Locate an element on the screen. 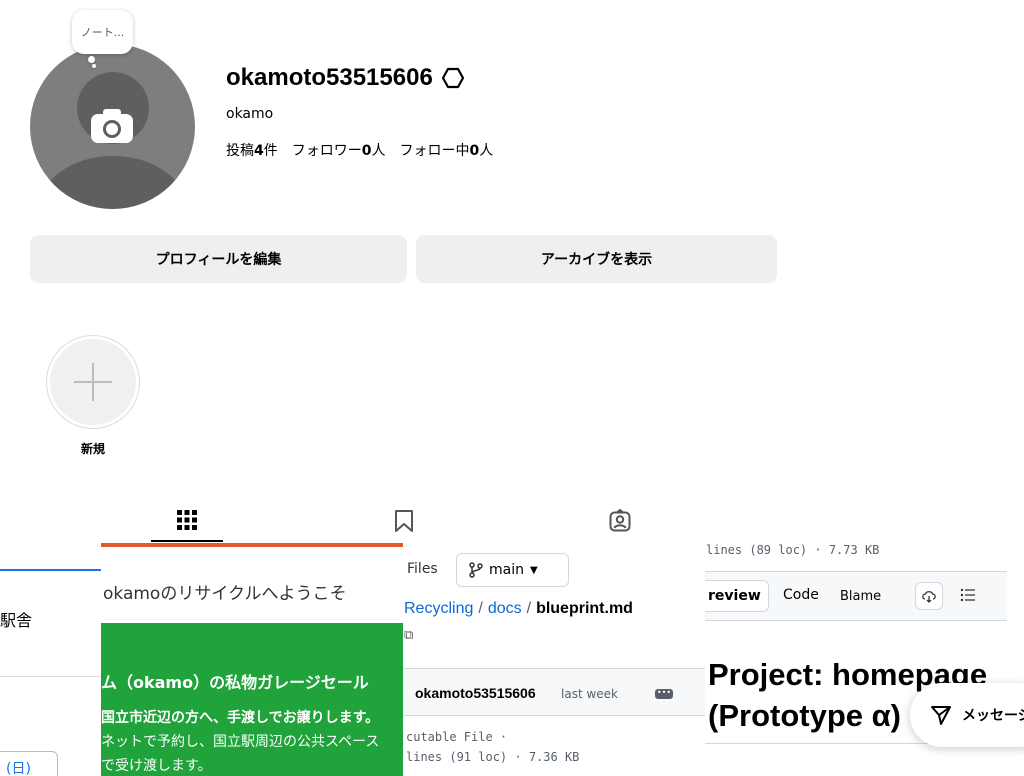  banner-line: で受け渡します。 is located at coordinates (156, 766).